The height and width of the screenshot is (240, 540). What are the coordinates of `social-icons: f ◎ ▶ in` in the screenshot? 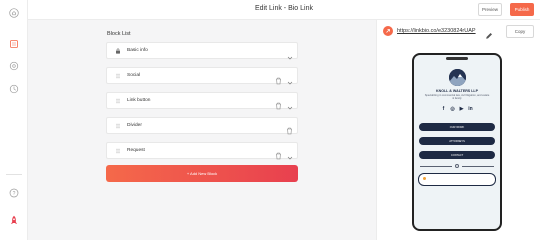 It's located at (457, 109).